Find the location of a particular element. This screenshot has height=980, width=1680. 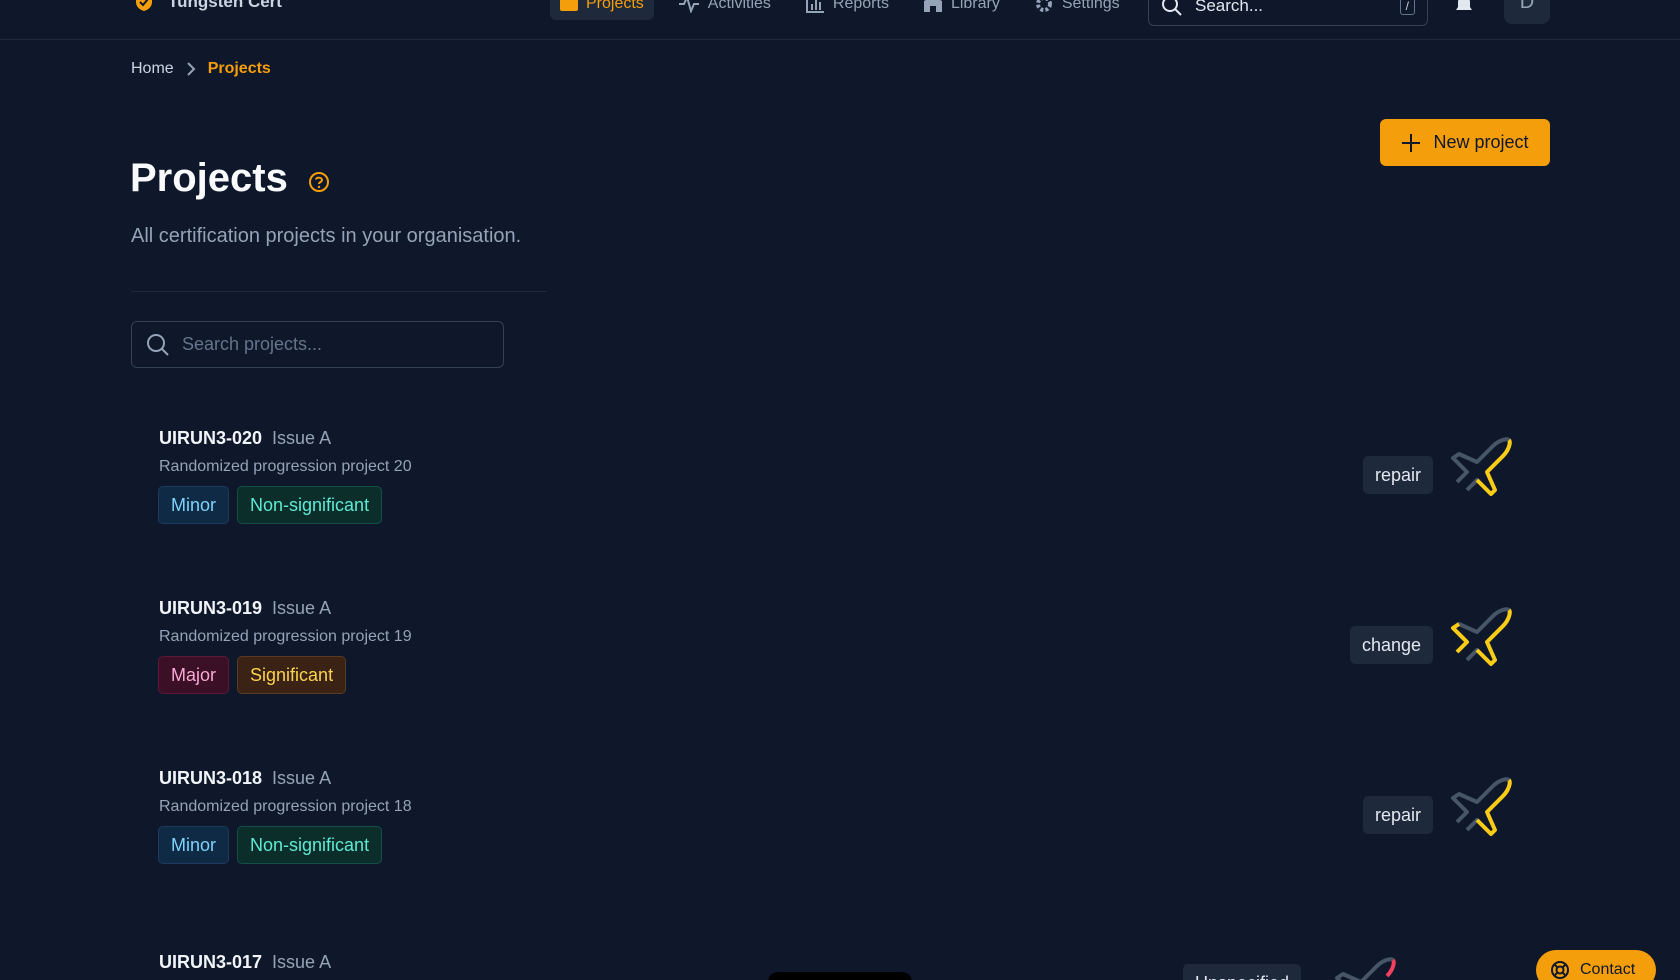

contact-button: Contact is located at coordinates (1596, 965).